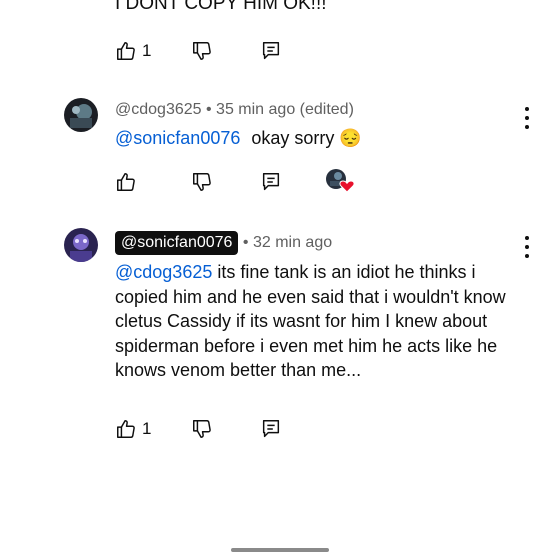 This screenshot has height=560, width=560. What do you see at coordinates (158, 109) in the screenshot?
I see `author-name: @cdog3625` at bounding box center [158, 109].